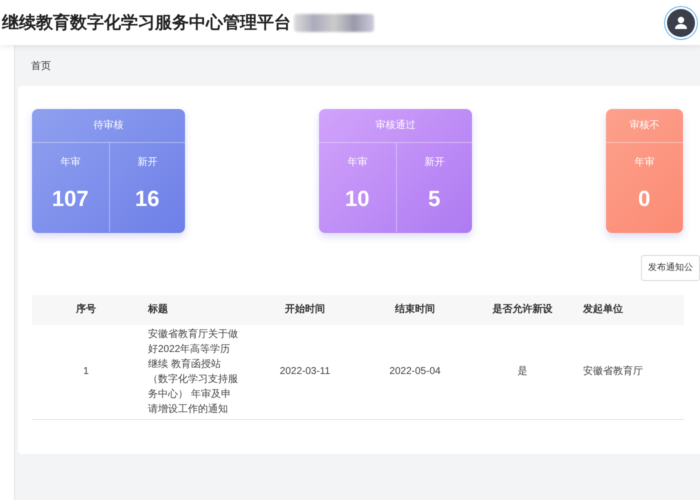  What do you see at coordinates (158, 309) in the screenshot?
I see `column-header: 标题` at bounding box center [158, 309].